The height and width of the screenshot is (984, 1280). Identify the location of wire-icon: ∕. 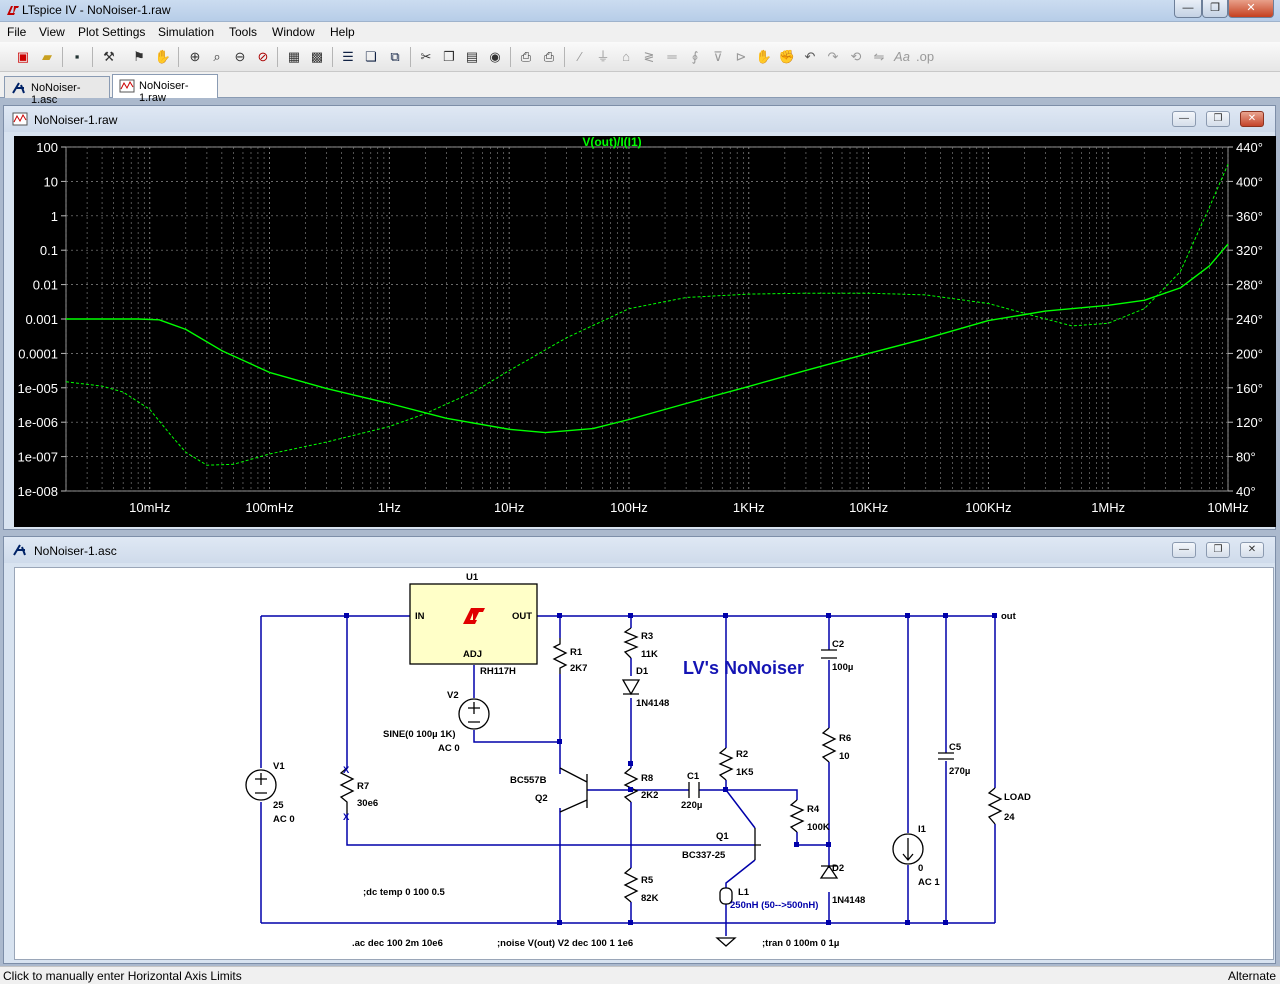
(580, 57).